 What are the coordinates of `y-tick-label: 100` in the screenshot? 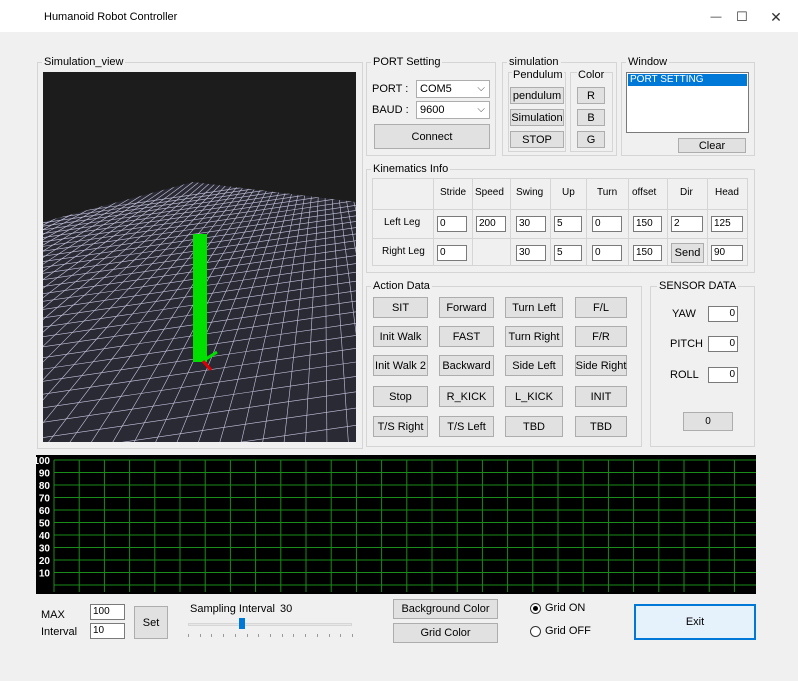 It's located at (43, 461).